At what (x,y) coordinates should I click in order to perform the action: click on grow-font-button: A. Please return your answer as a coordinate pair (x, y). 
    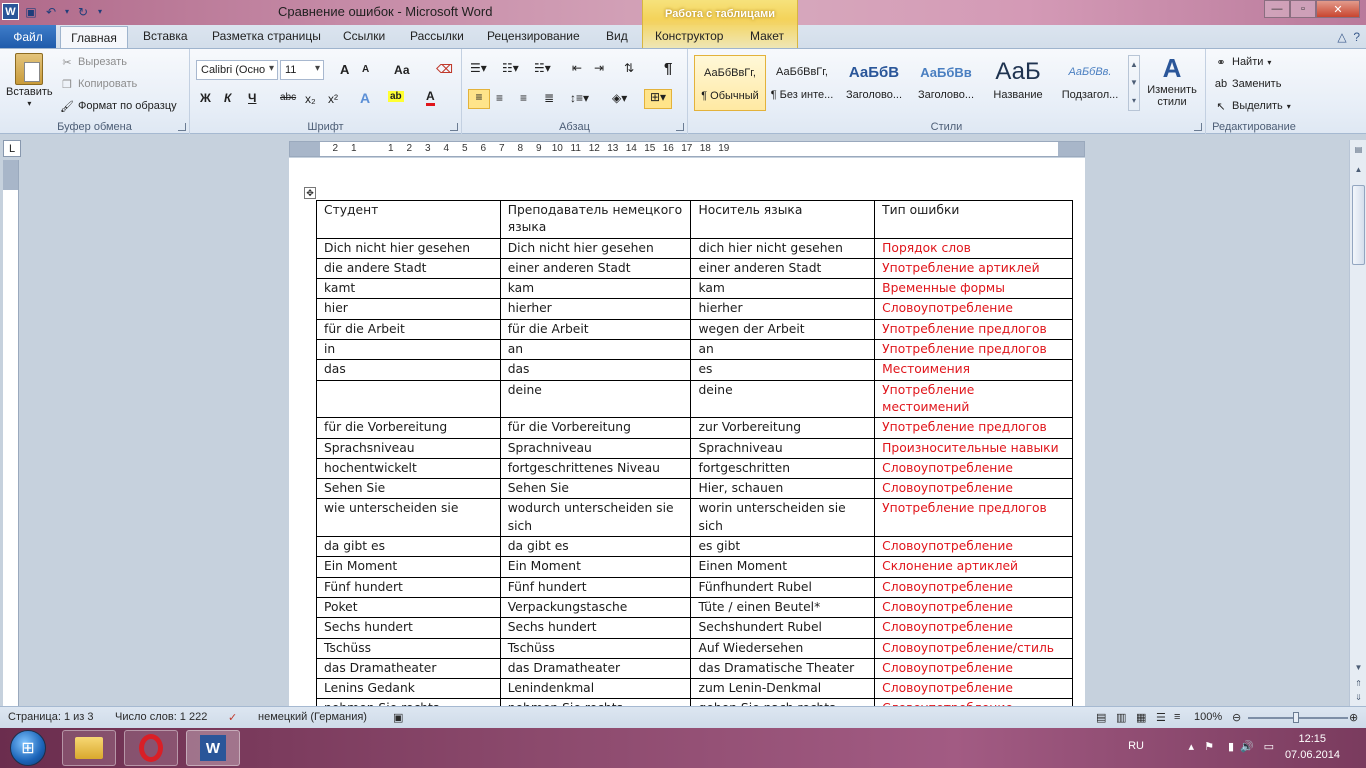
    Looking at the image, I should click on (344, 69).